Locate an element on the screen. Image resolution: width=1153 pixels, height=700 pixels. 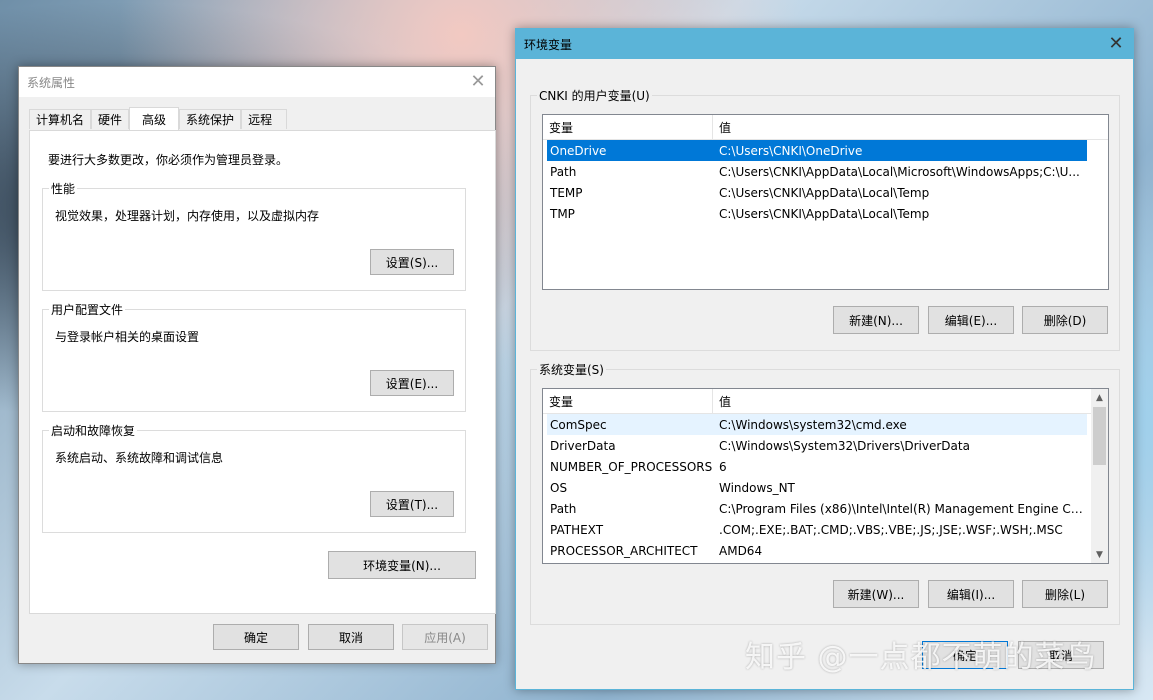
user-profiles-group-title: 用户配置文件 is located at coordinates (87, 309).